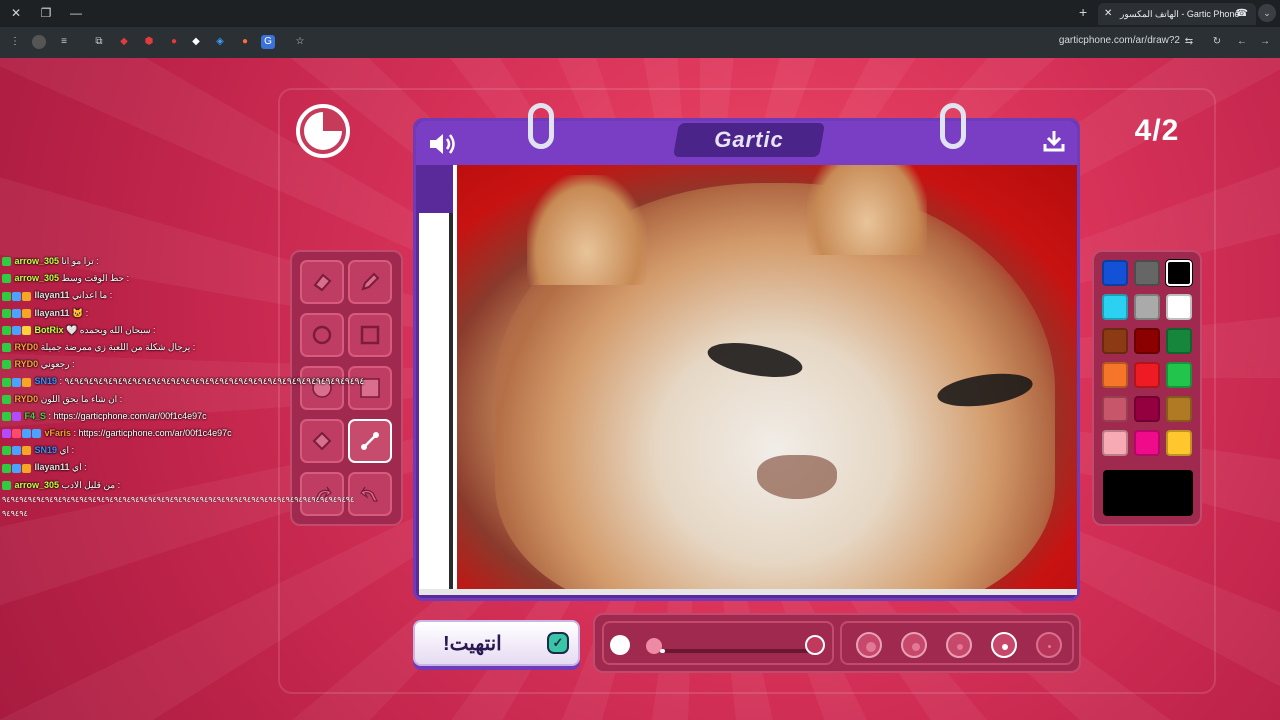 This screenshot has height=720, width=1280. Describe the element at coordinates (1242, 42) in the screenshot. I see `back-icon: ←` at that location.